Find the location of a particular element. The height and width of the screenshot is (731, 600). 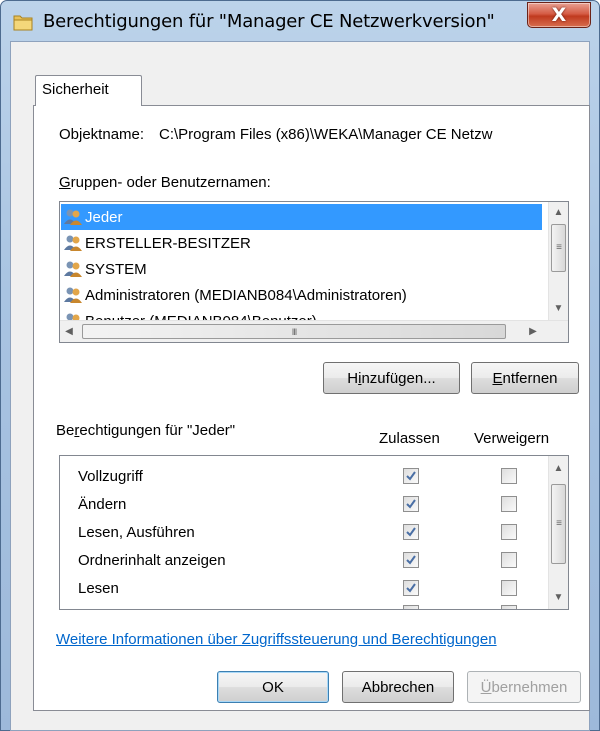

groups-label: Gruppen- oder Benutzernamen: is located at coordinates (165, 182).